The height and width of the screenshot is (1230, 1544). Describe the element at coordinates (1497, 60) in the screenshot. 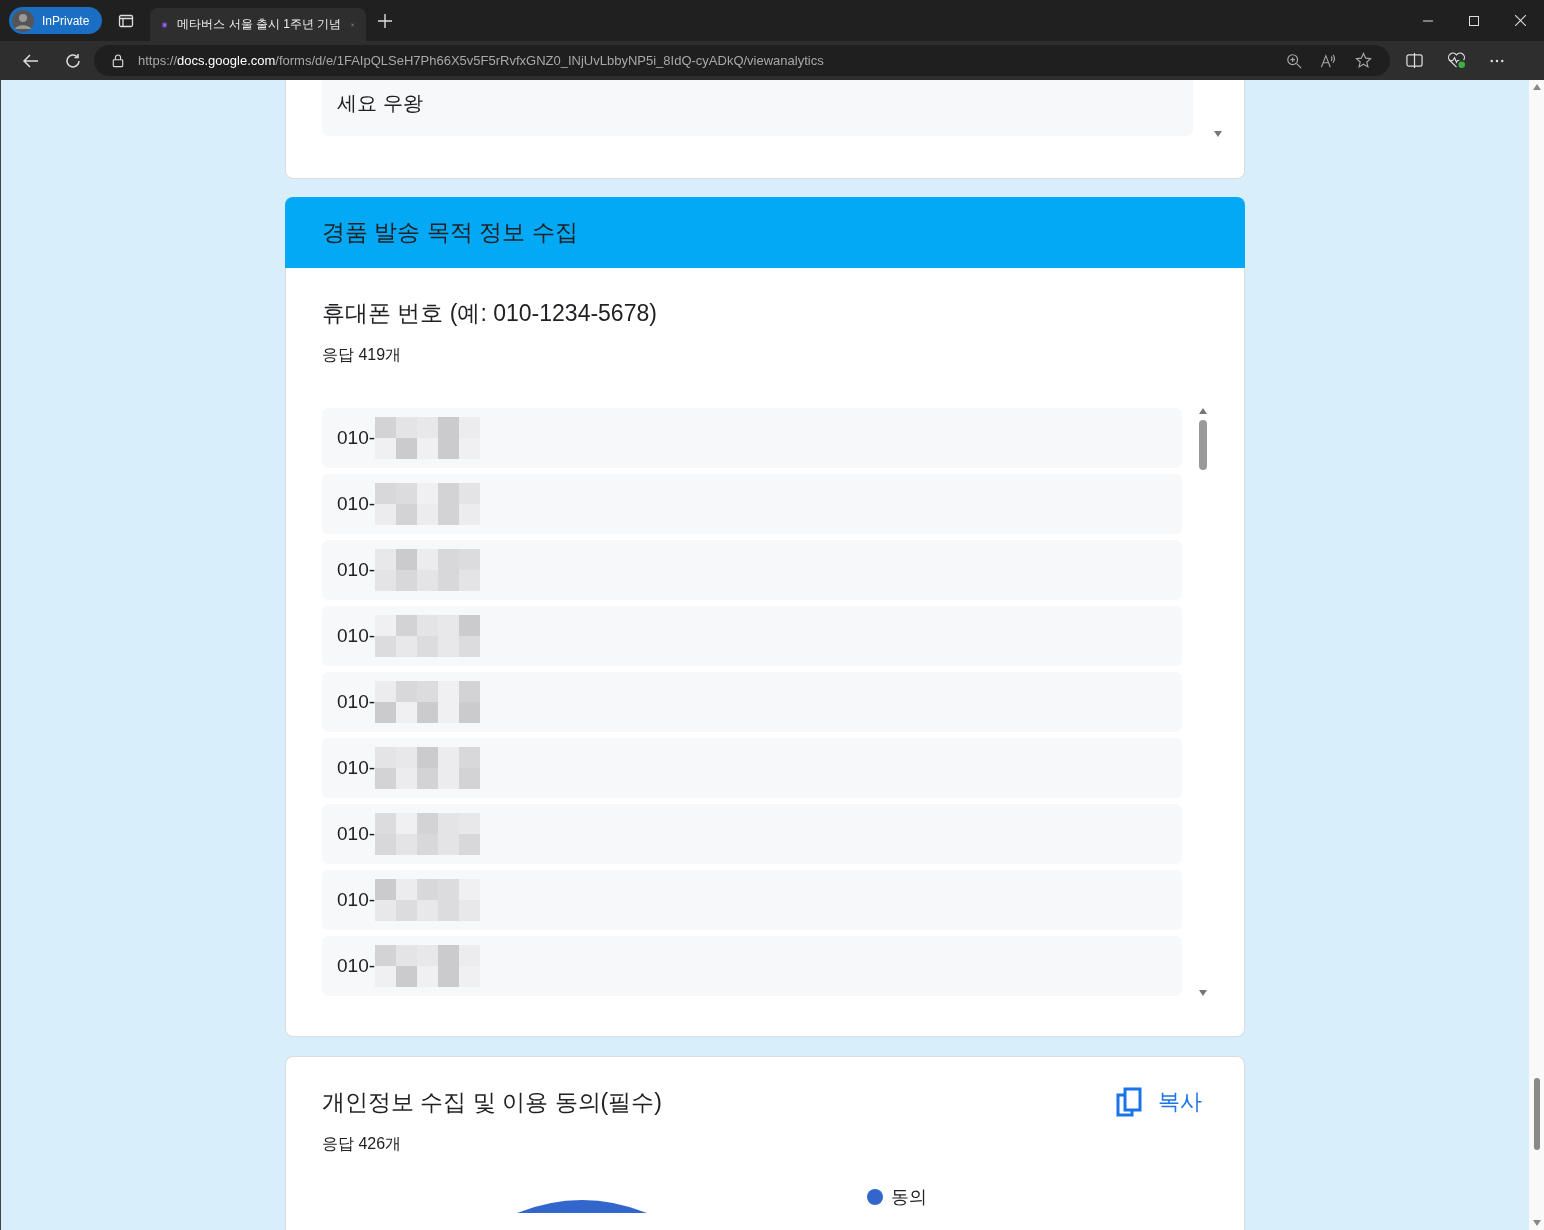

I see `more-icon` at that location.